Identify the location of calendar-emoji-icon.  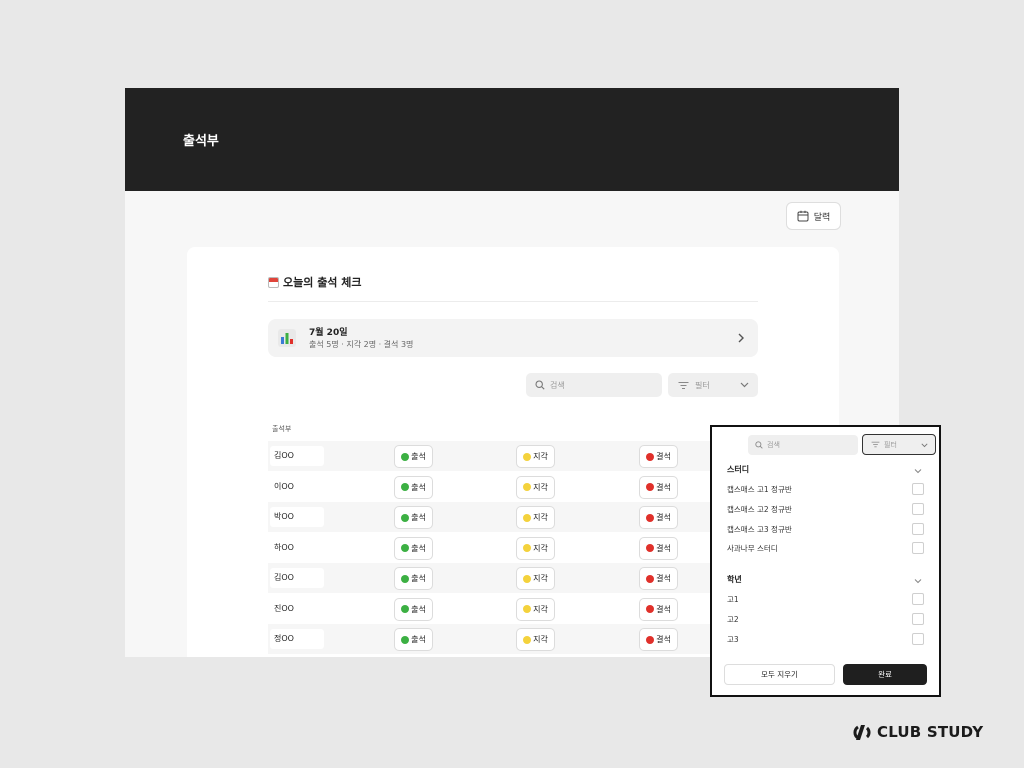
(273, 282).